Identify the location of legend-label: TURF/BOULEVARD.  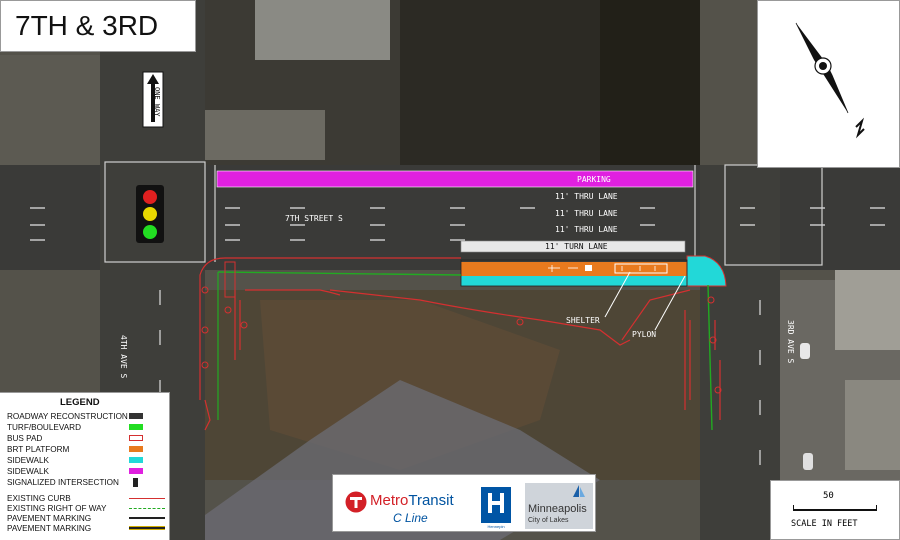
(44, 427).